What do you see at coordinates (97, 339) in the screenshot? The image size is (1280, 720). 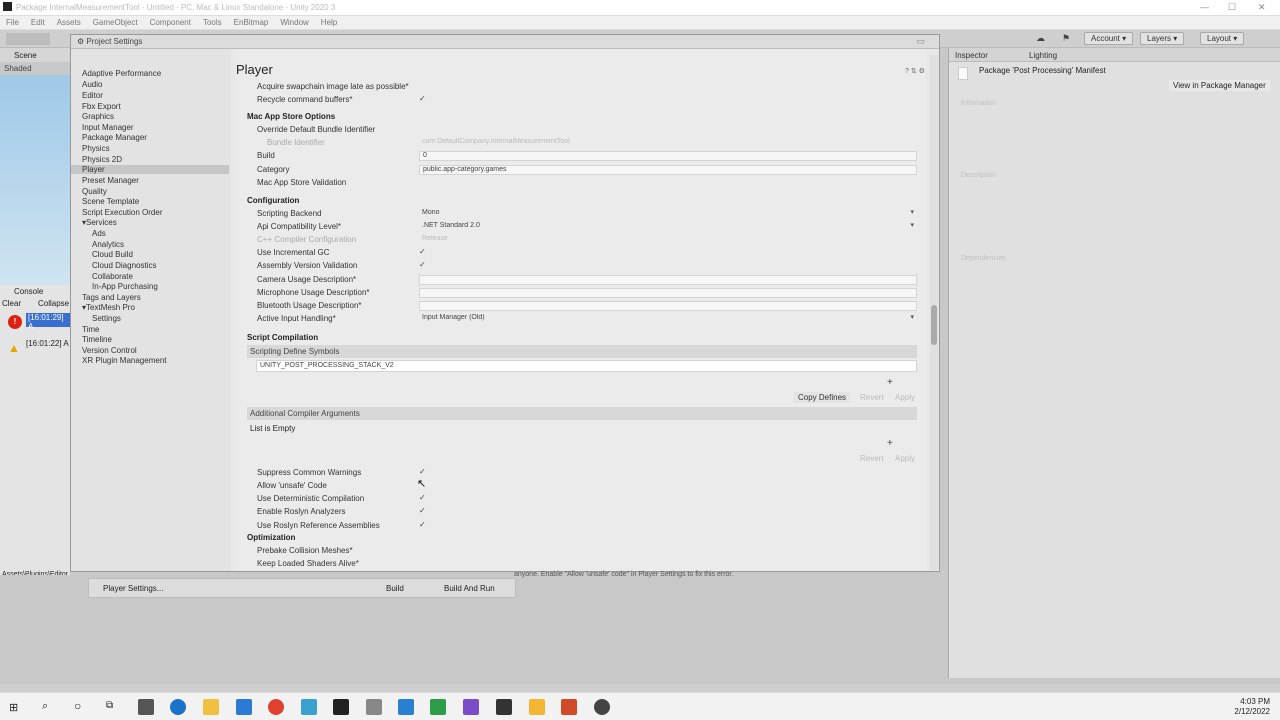 I see `nav-timeline: Timeline` at bounding box center [97, 339].